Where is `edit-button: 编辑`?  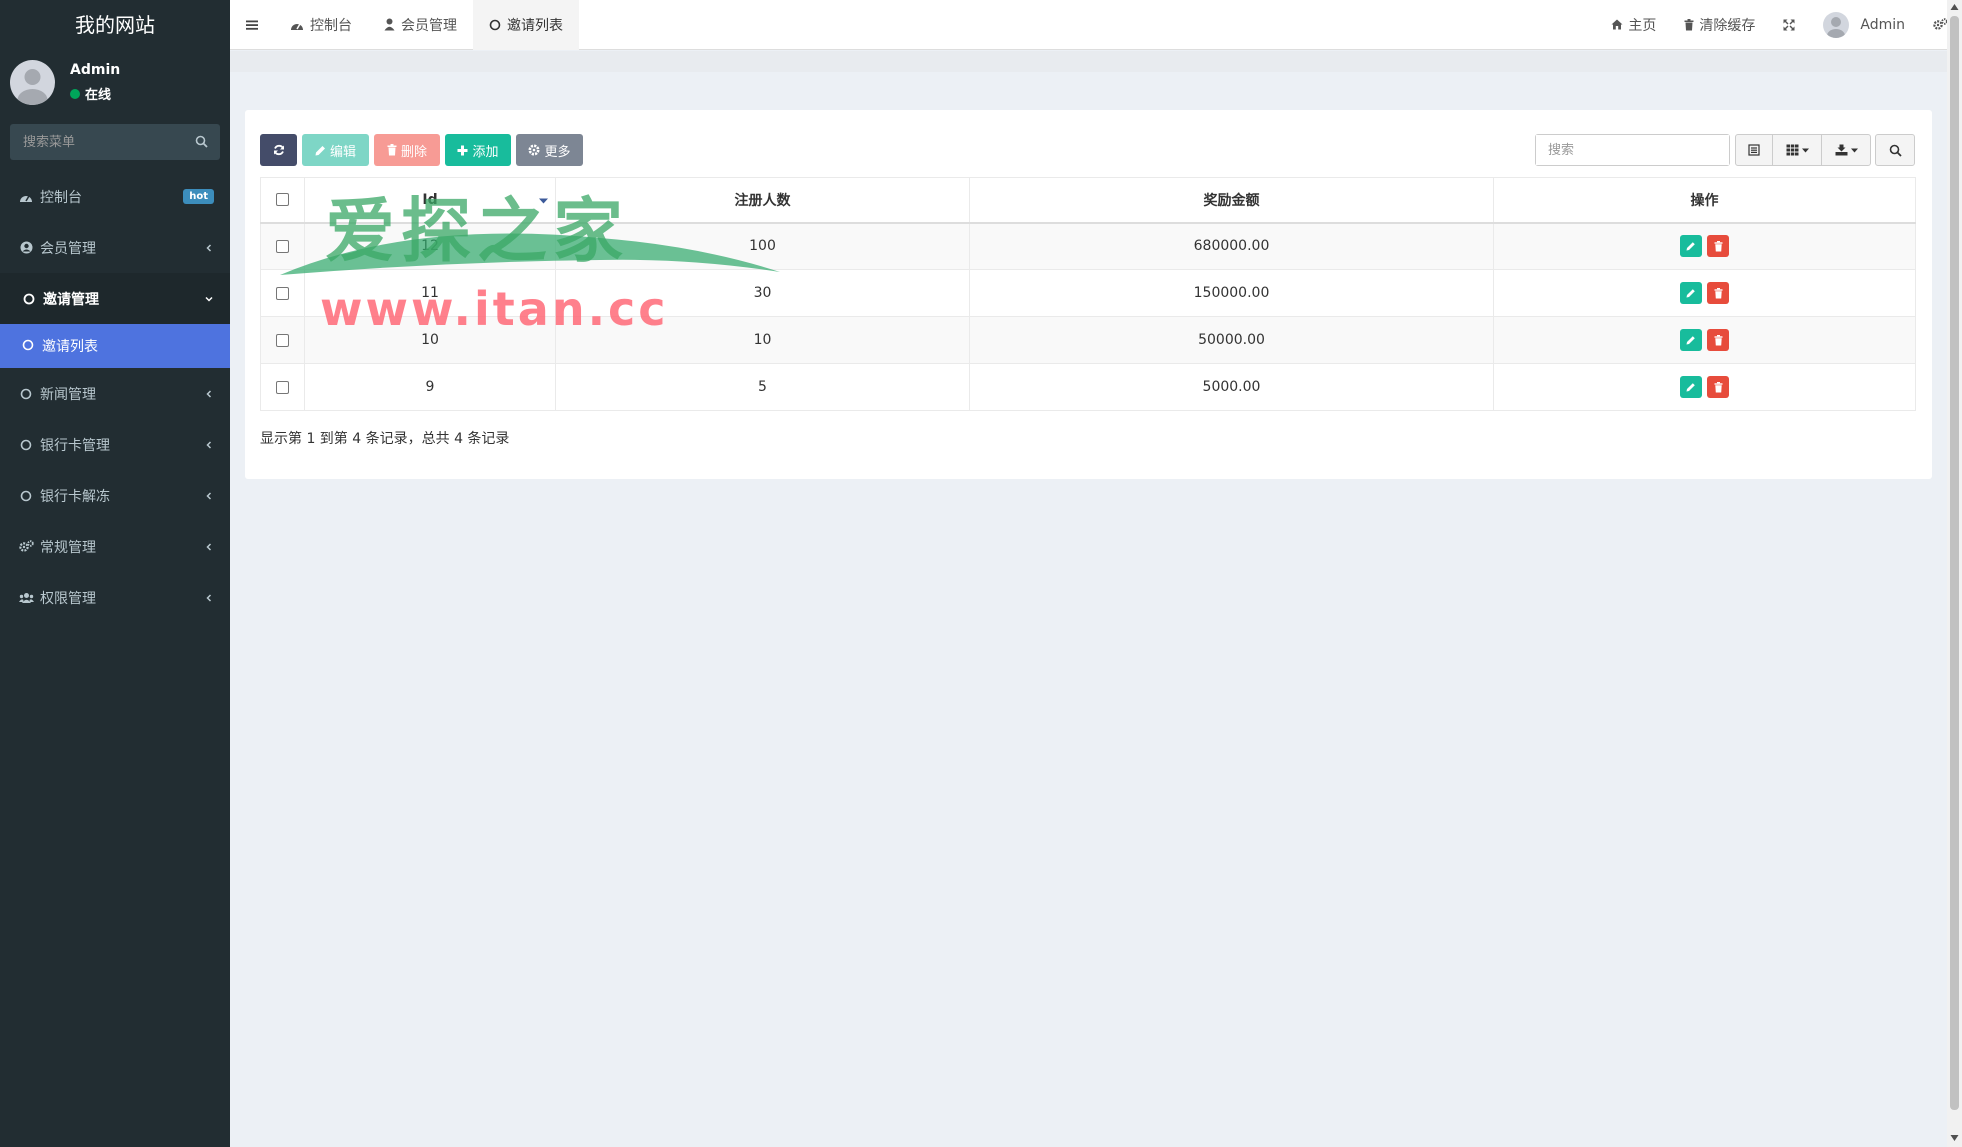 edit-button: 编辑 is located at coordinates (335, 150).